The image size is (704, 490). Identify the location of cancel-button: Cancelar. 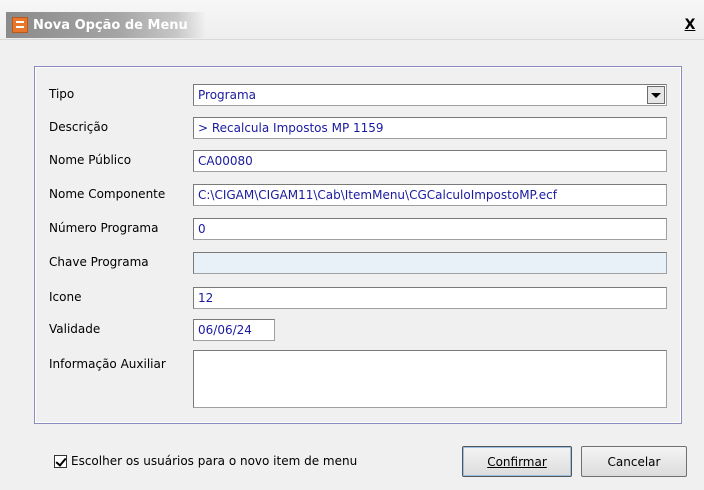
(634, 461).